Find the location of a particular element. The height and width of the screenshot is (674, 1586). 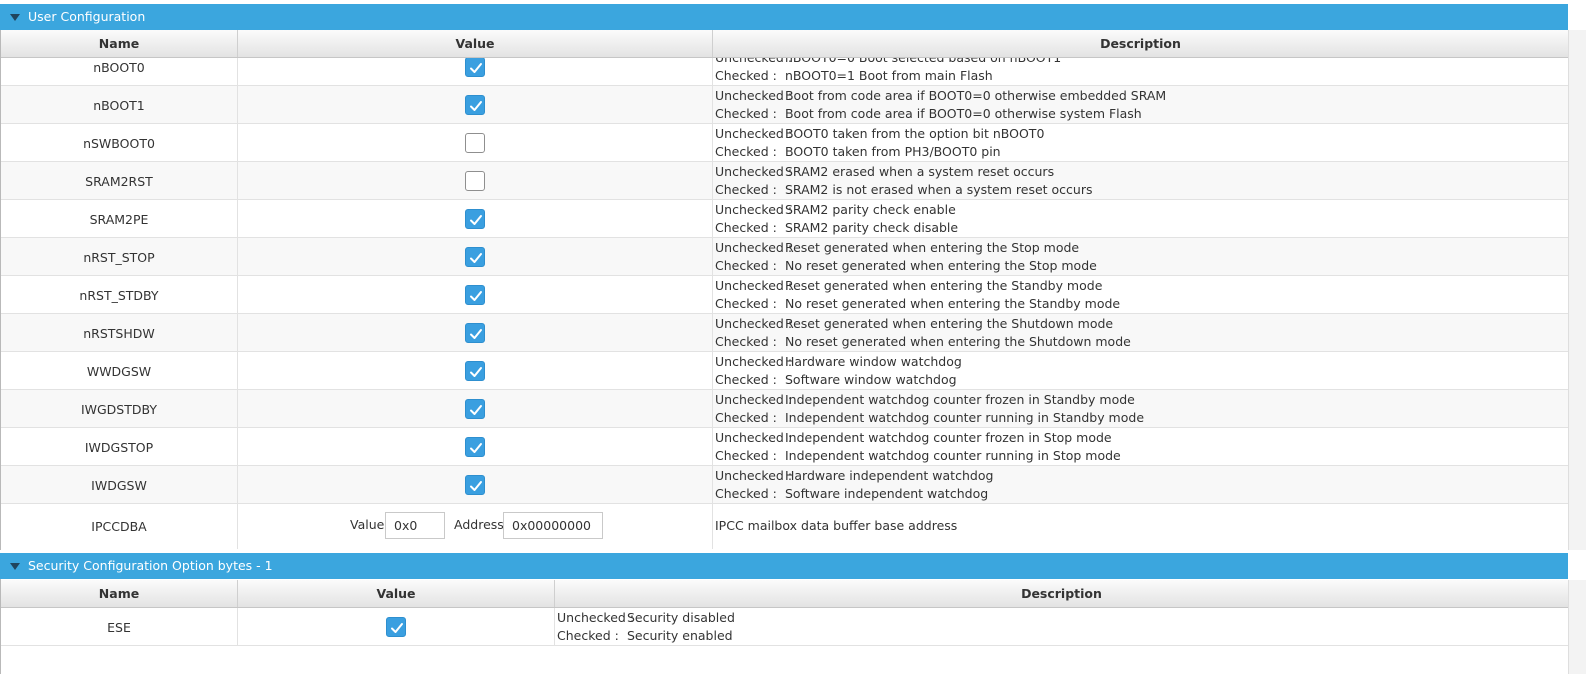

user-configuration-header: User Configuration is located at coordinates (784, 17).